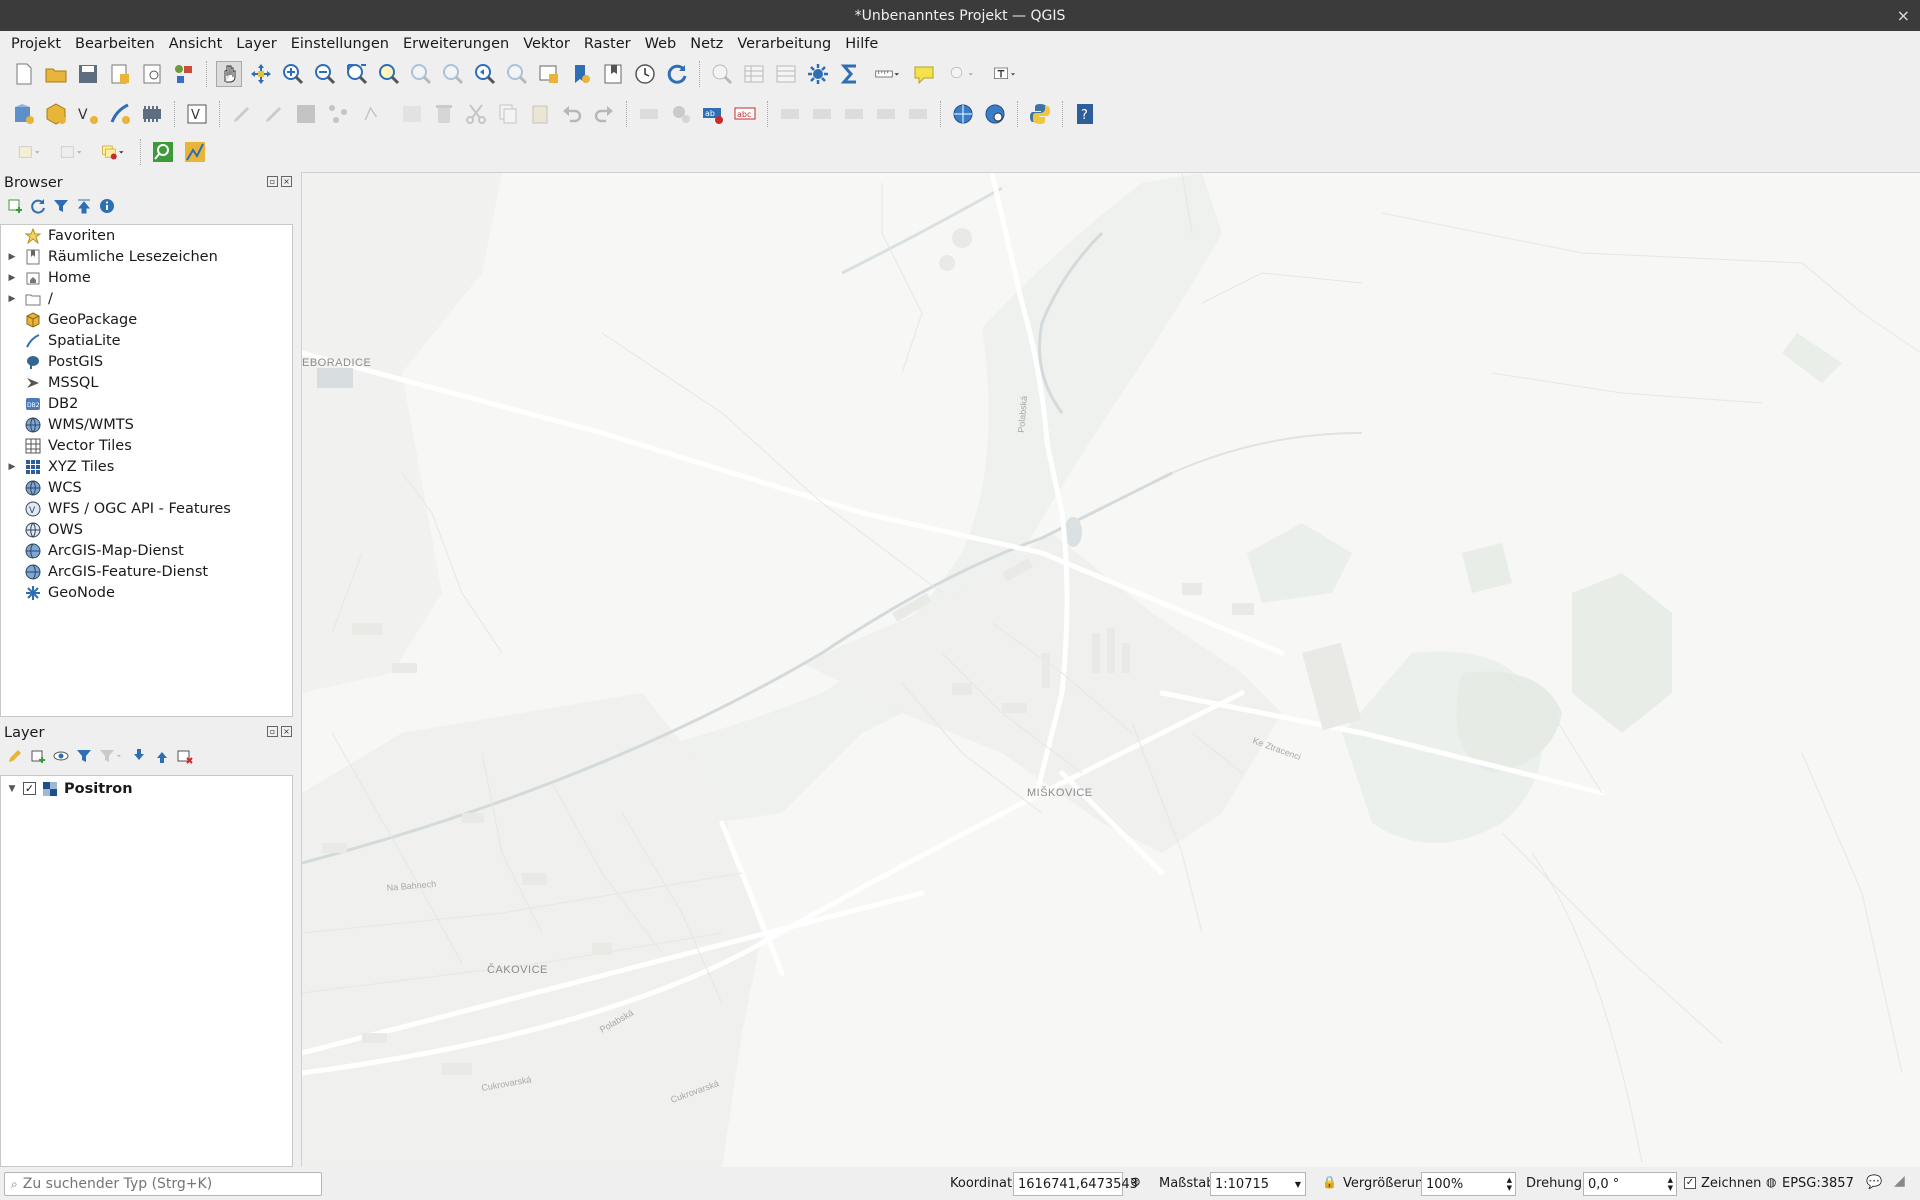 This screenshot has height=1200, width=1920. What do you see at coordinates (229, 74) in the screenshot?
I see `pan-hand-icon` at bounding box center [229, 74].